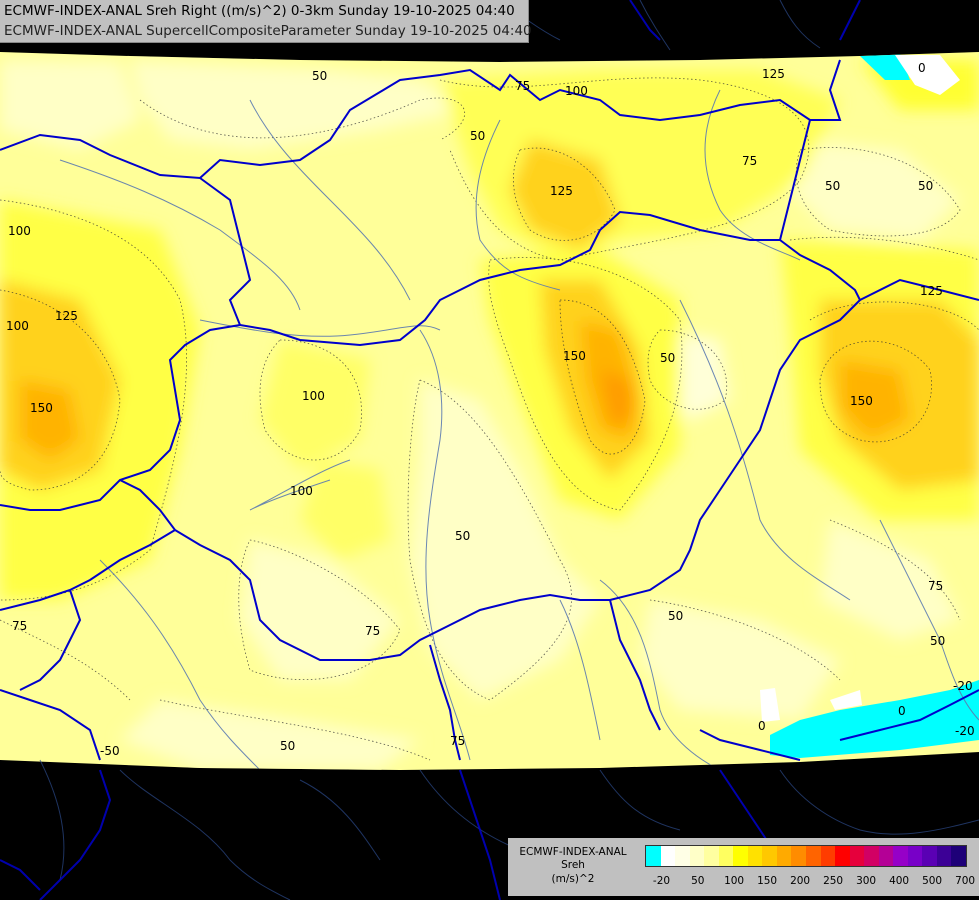 This screenshot has width=979, height=900. What do you see at coordinates (573, 852) in the screenshot?
I see `legend-title: ECMWF-INDEX-ANAL` at bounding box center [573, 852].